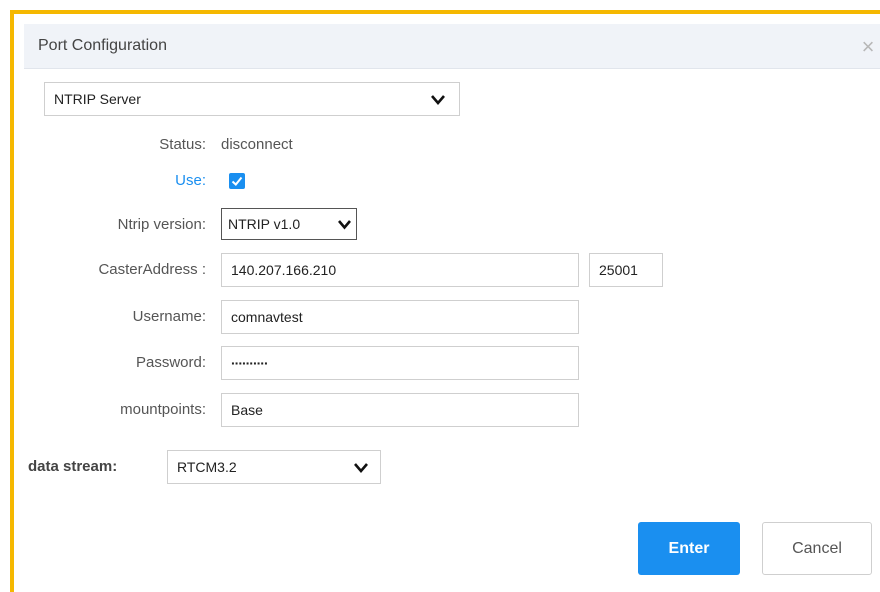 The height and width of the screenshot is (592, 880). I want to click on dialog-title: Port Configuration, so click(102, 45).